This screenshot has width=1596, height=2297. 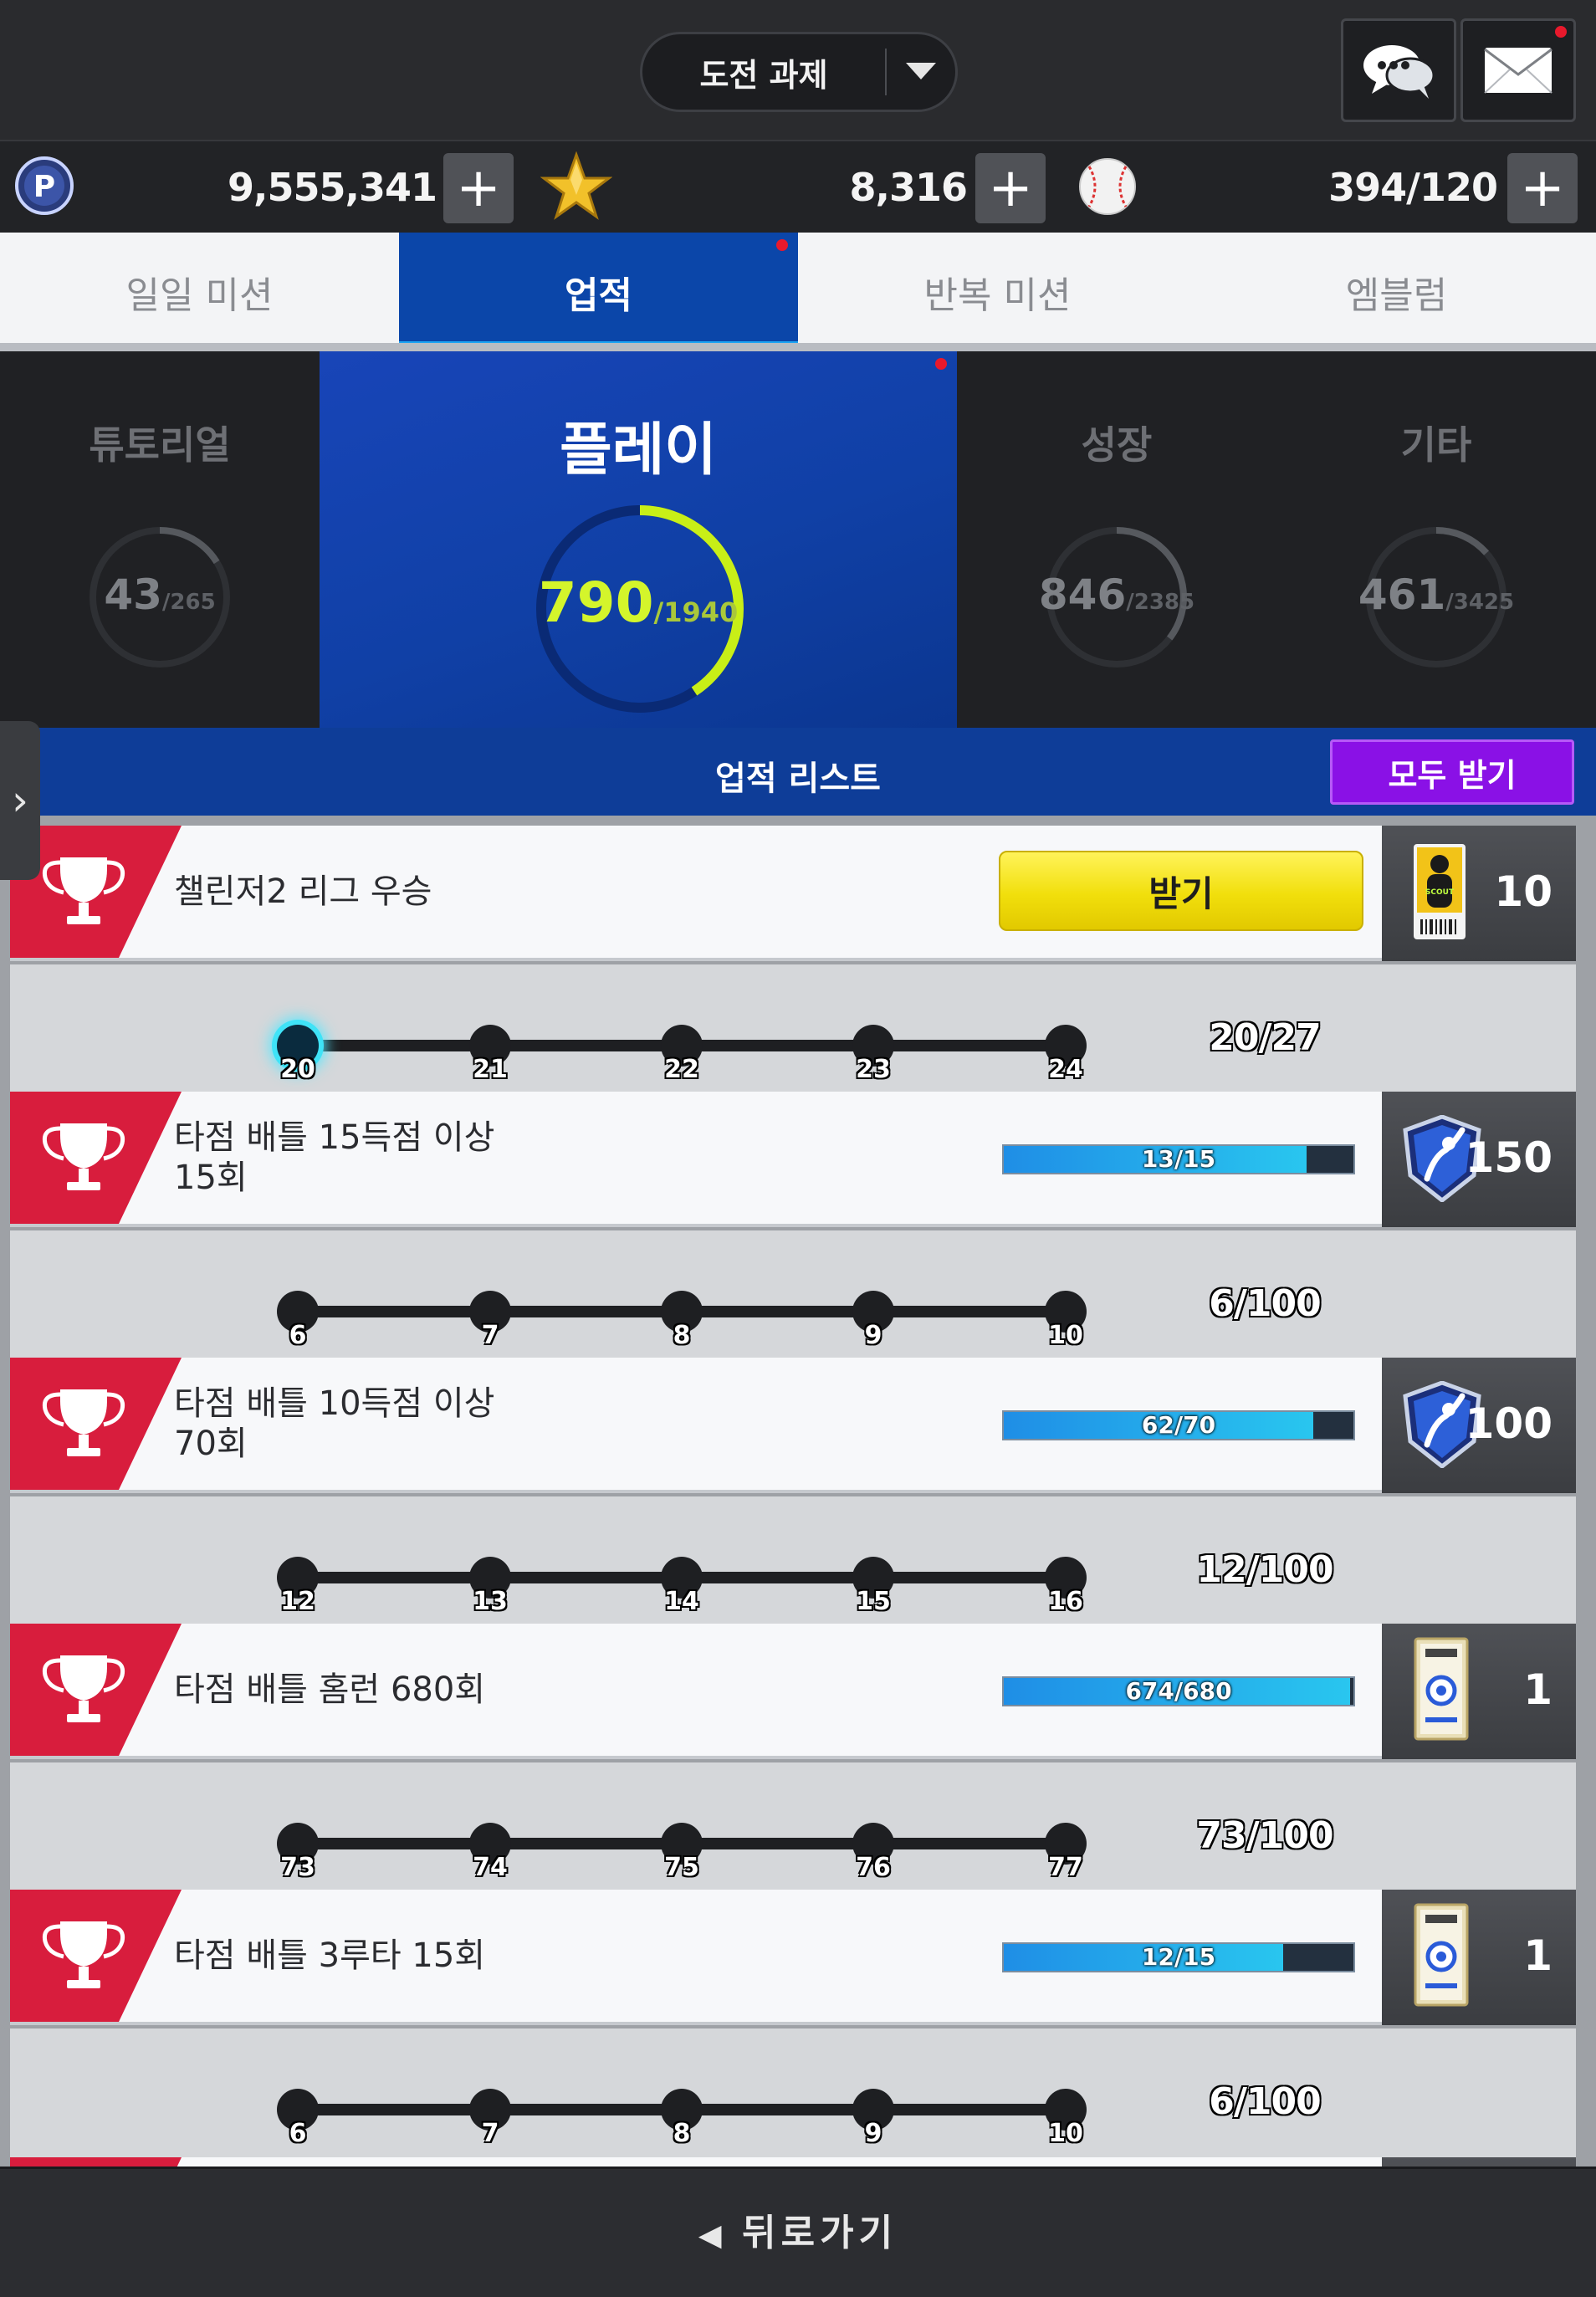 What do you see at coordinates (1436, 445) in the screenshot?
I see `category-name: 기타` at bounding box center [1436, 445].